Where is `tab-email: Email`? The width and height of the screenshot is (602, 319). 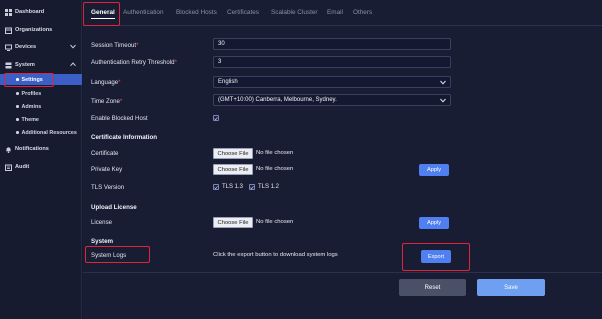 tab-email: Email is located at coordinates (335, 12).